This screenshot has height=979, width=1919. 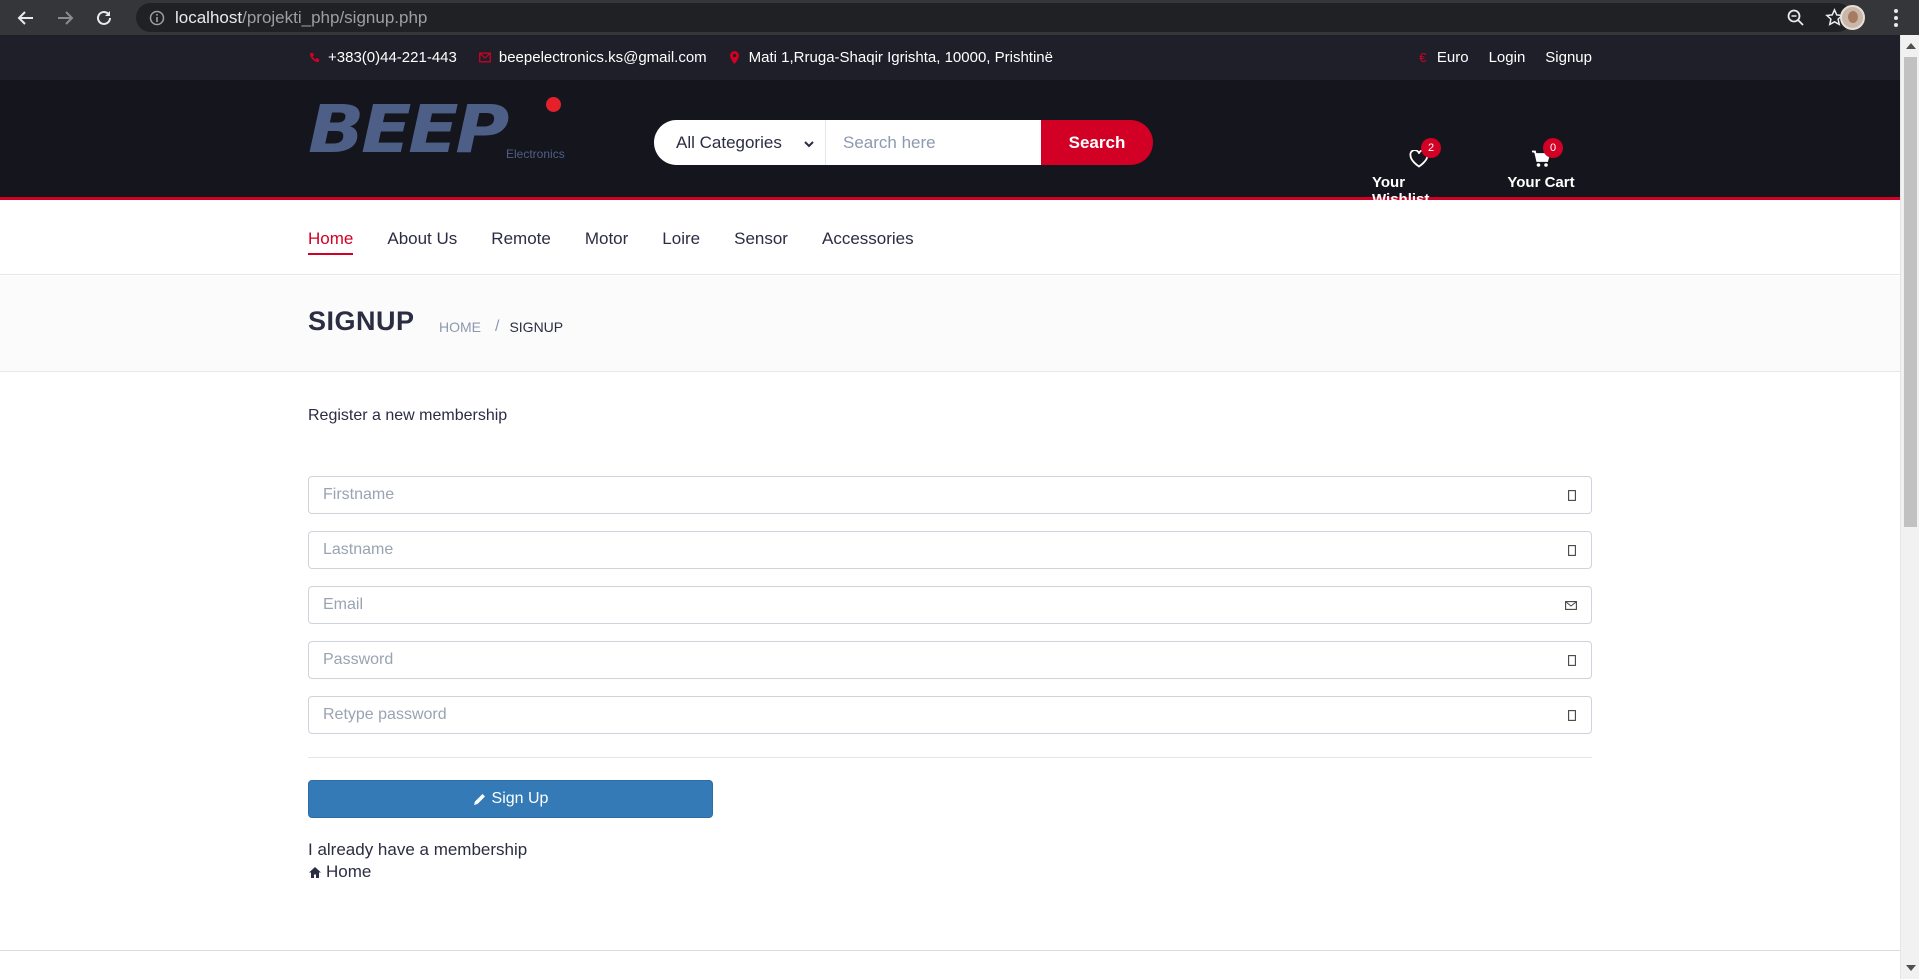 I want to click on cart-label: Your Cart, so click(x=1541, y=182).